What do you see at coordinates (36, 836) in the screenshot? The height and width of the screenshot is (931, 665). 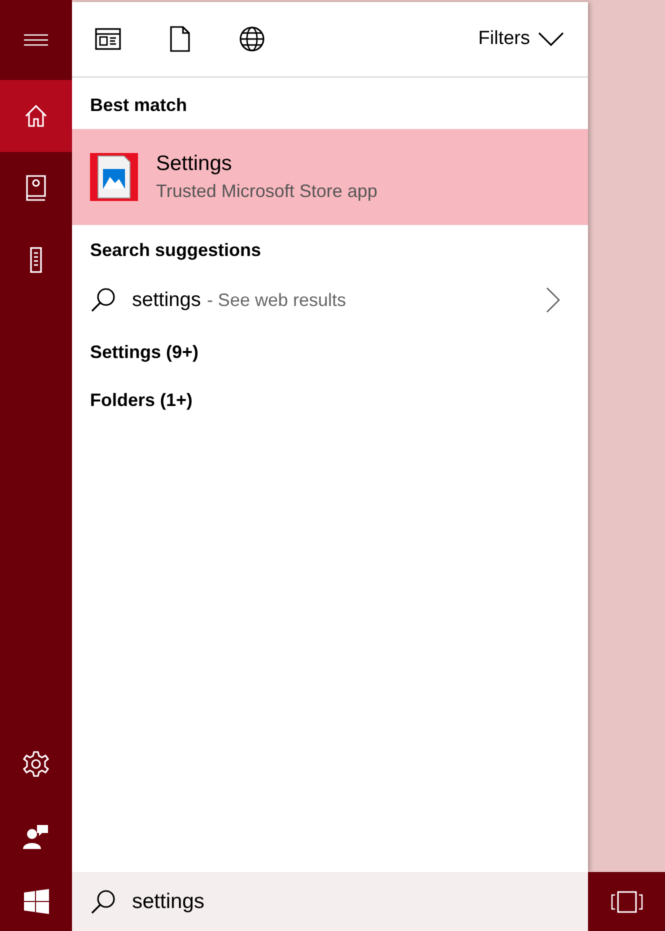 I see `person-speech-icon` at bounding box center [36, 836].